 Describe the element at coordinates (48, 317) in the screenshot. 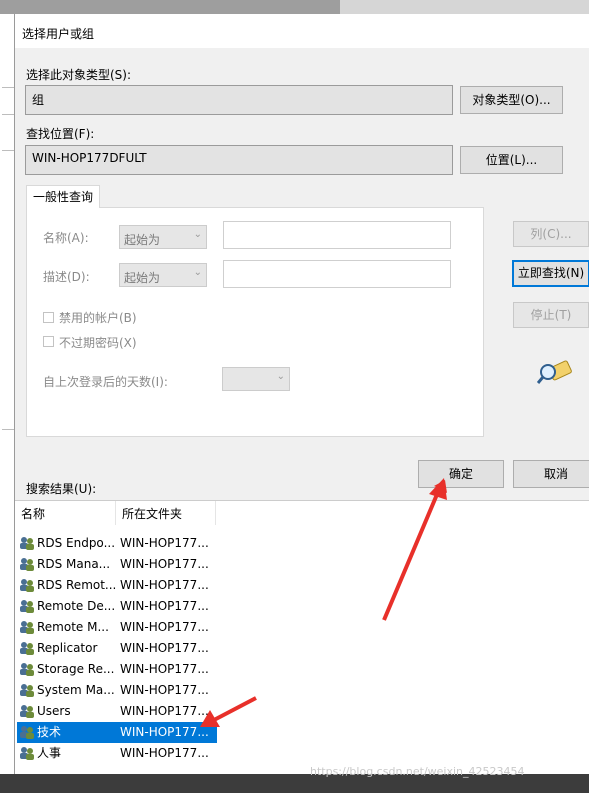

I see `disabled-accounts-checkbox` at that location.